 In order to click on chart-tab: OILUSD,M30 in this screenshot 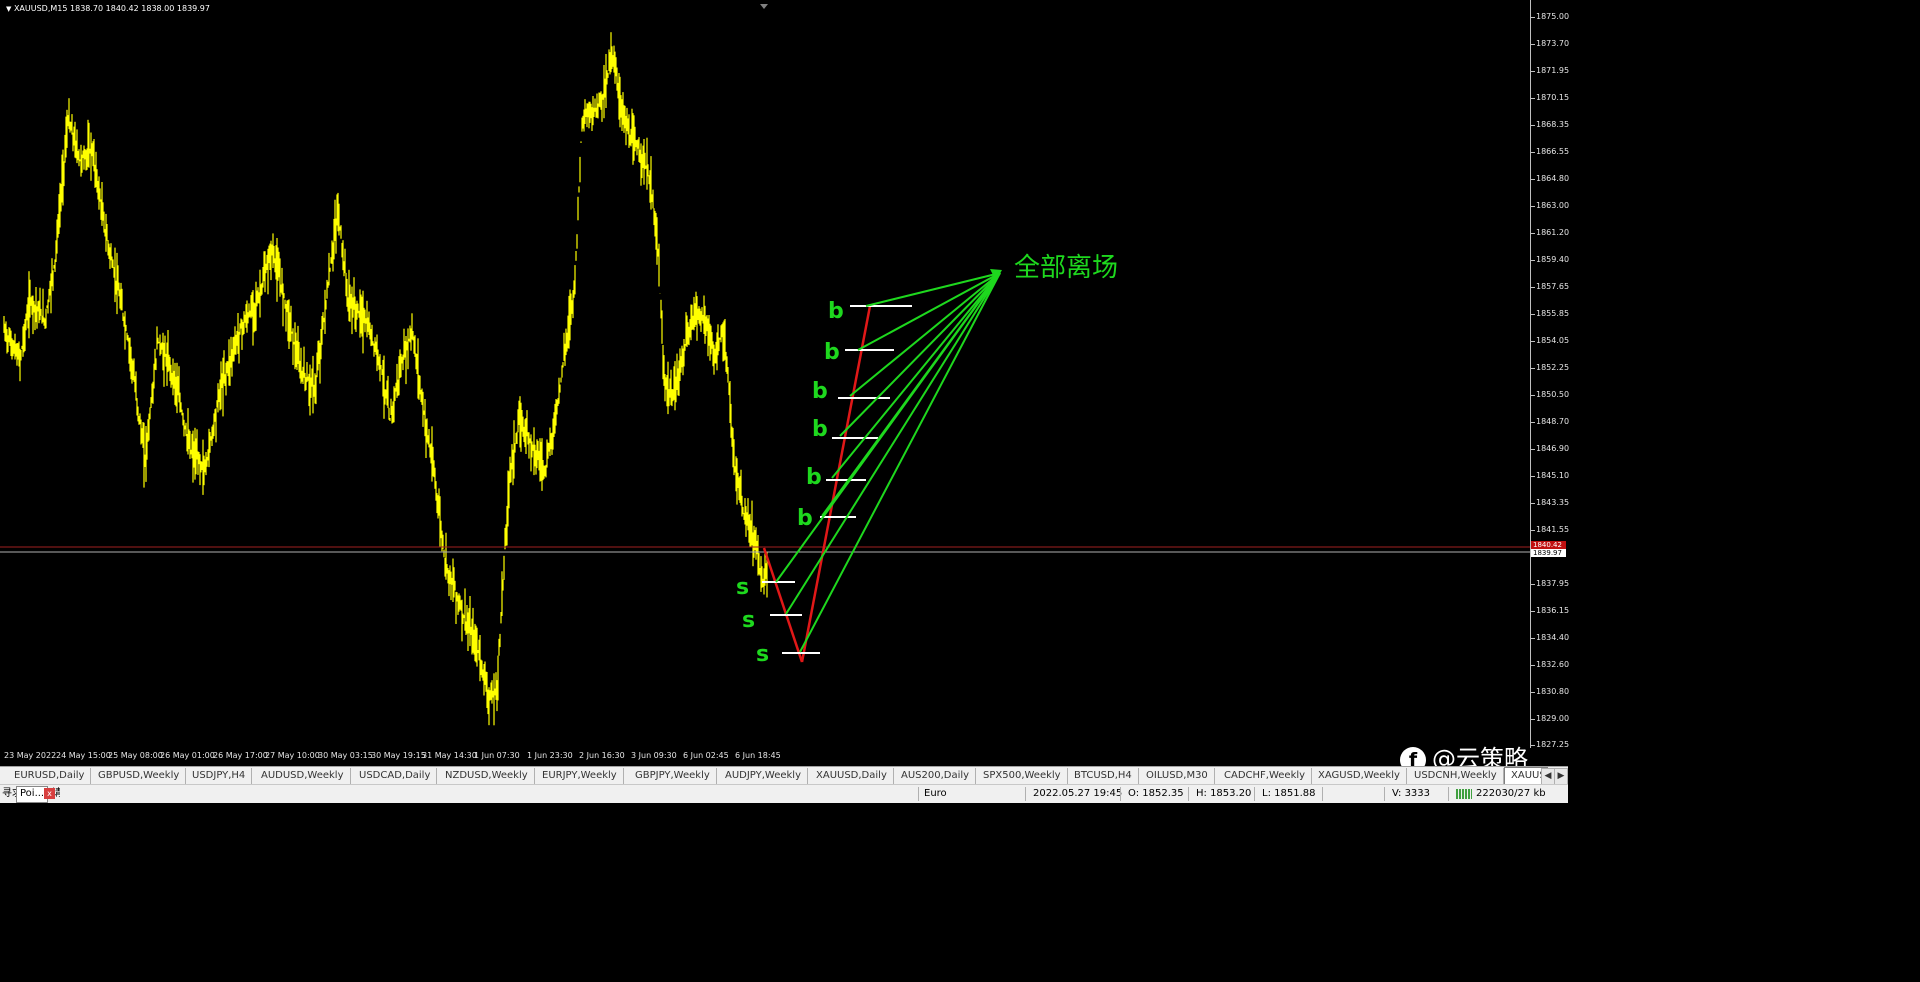, I will do `click(1177, 776)`.